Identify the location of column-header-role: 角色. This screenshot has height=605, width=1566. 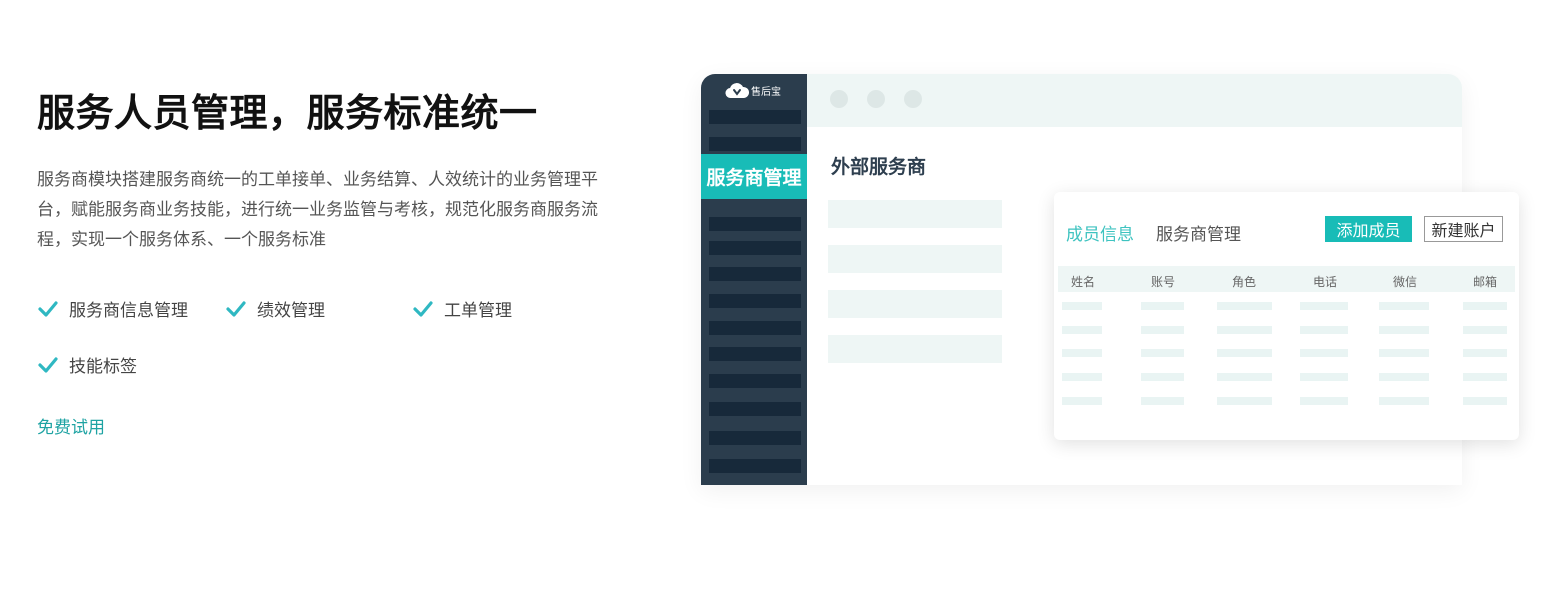
(1244, 282).